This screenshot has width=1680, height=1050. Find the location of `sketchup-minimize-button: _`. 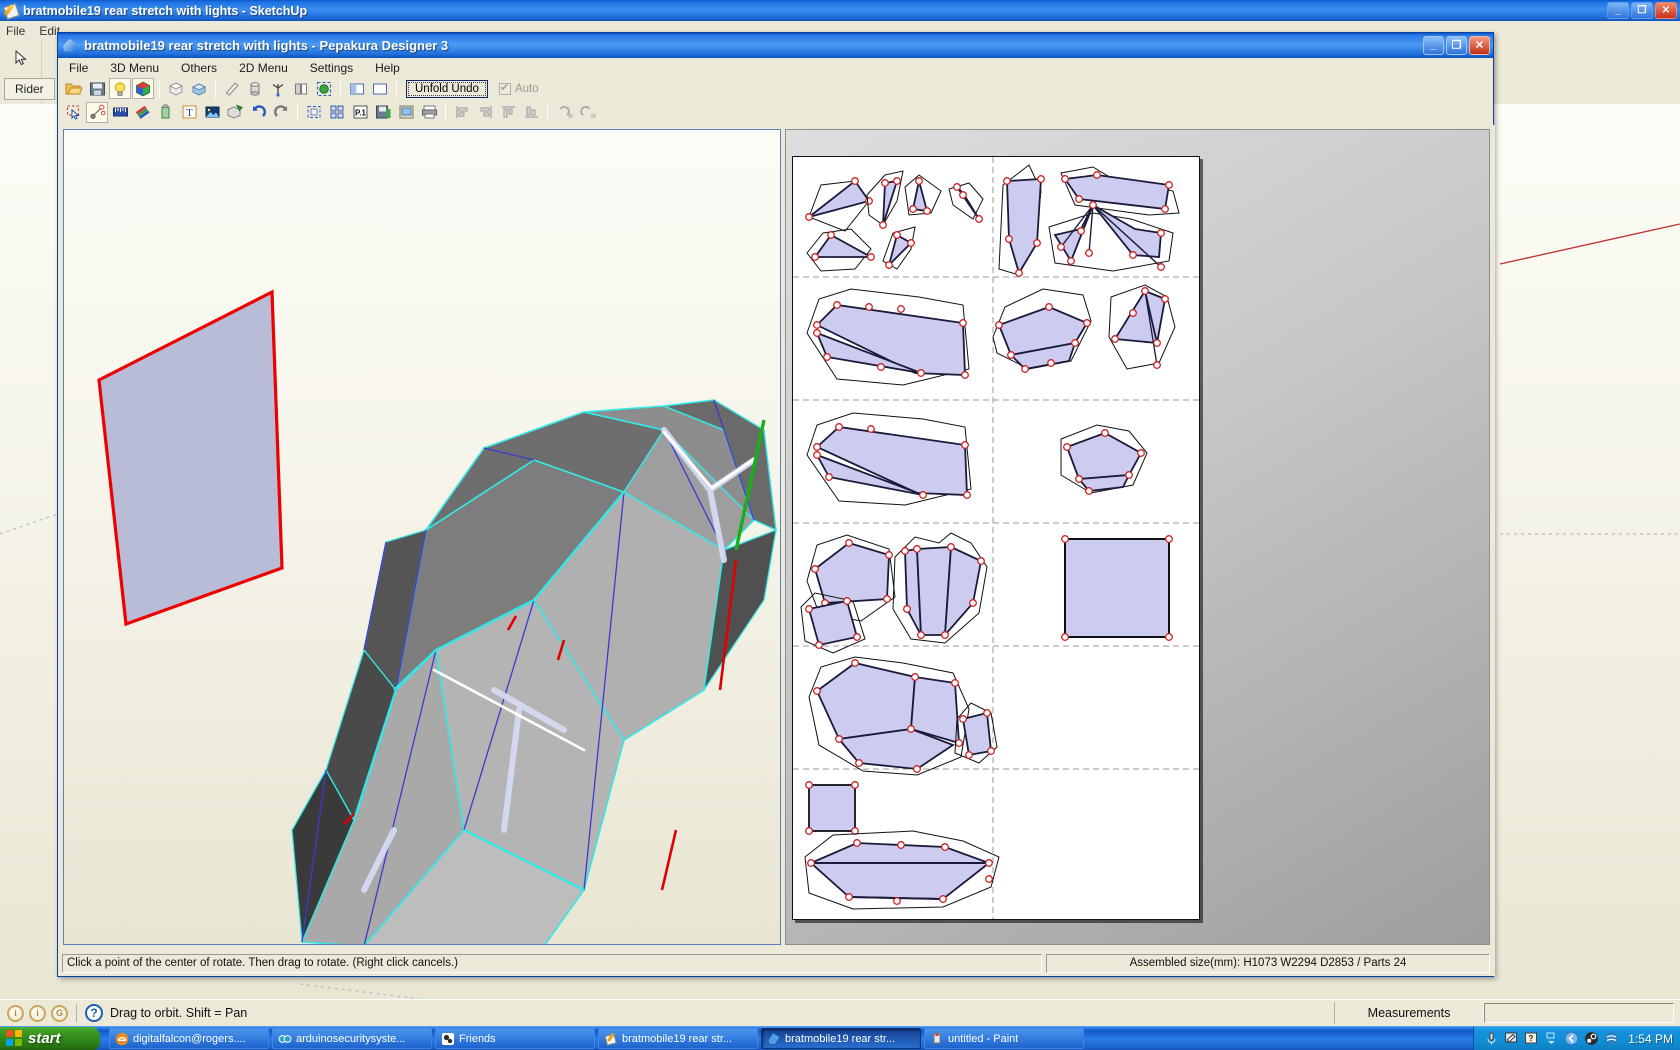

sketchup-minimize-button: _ is located at coordinates (1618, 10).